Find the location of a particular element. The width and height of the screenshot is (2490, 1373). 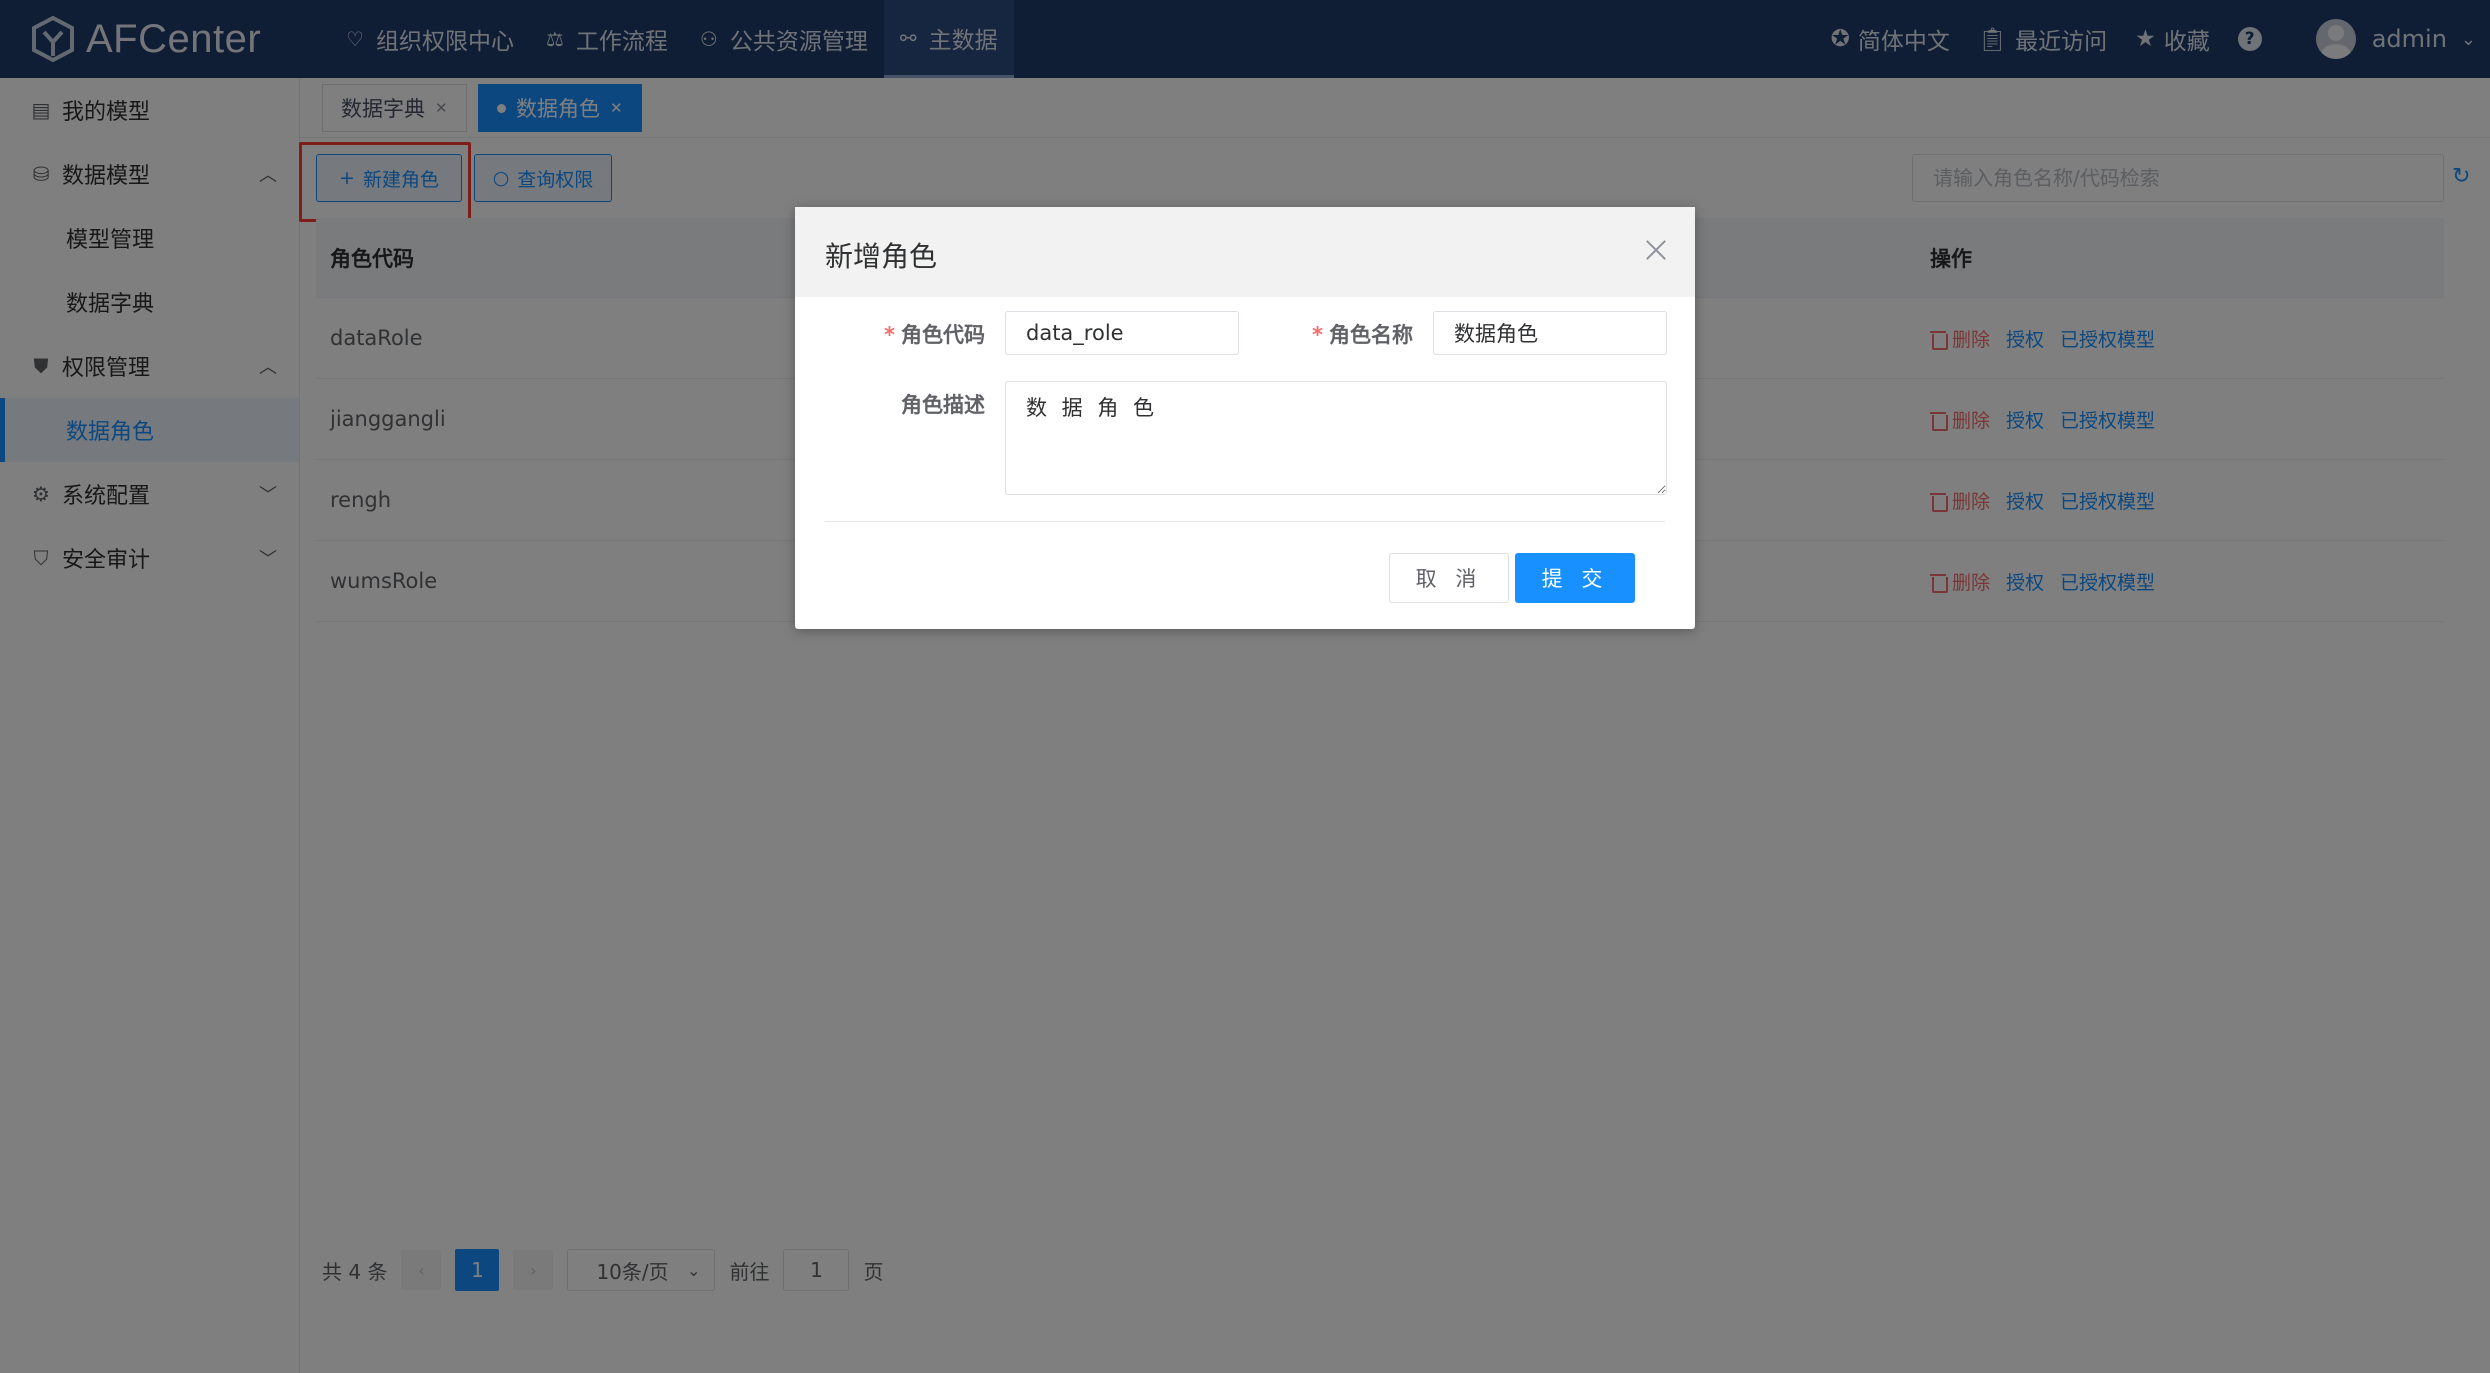

submit-button: 提 交 is located at coordinates (1575, 578).